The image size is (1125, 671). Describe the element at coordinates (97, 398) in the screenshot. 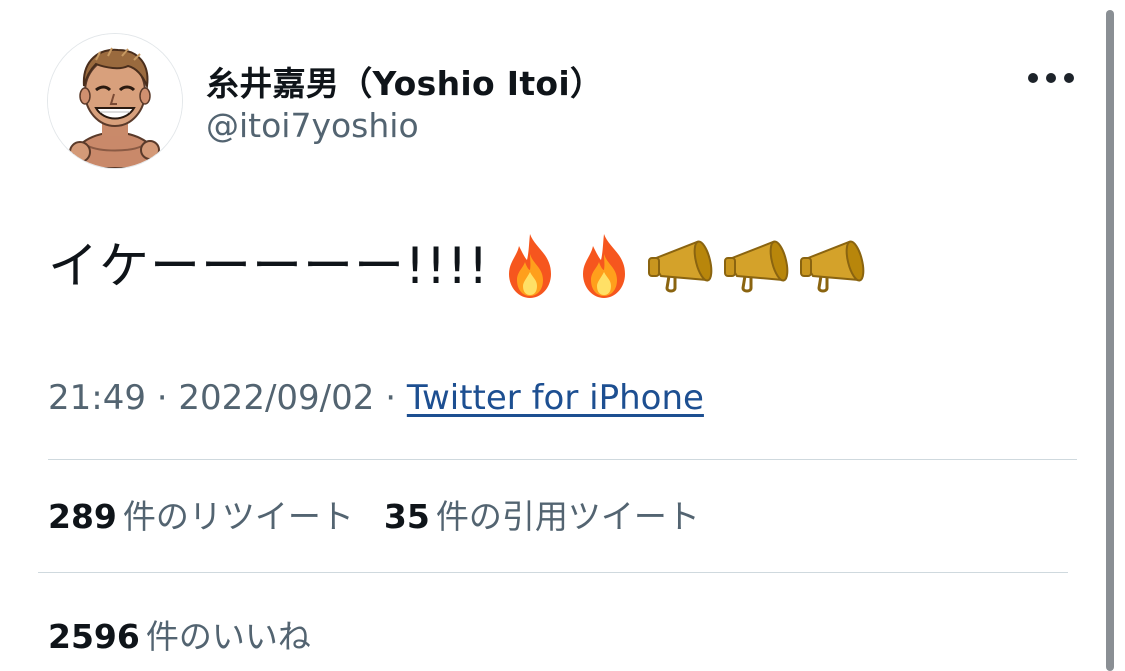

I see `tweet-time: 21:49` at that location.